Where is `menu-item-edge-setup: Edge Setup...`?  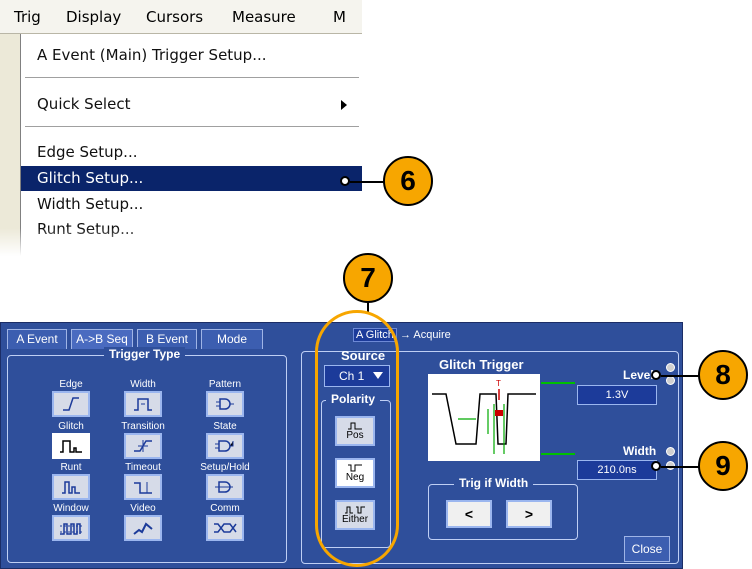
menu-item-edge-setup: Edge Setup... is located at coordinates (191, 152).